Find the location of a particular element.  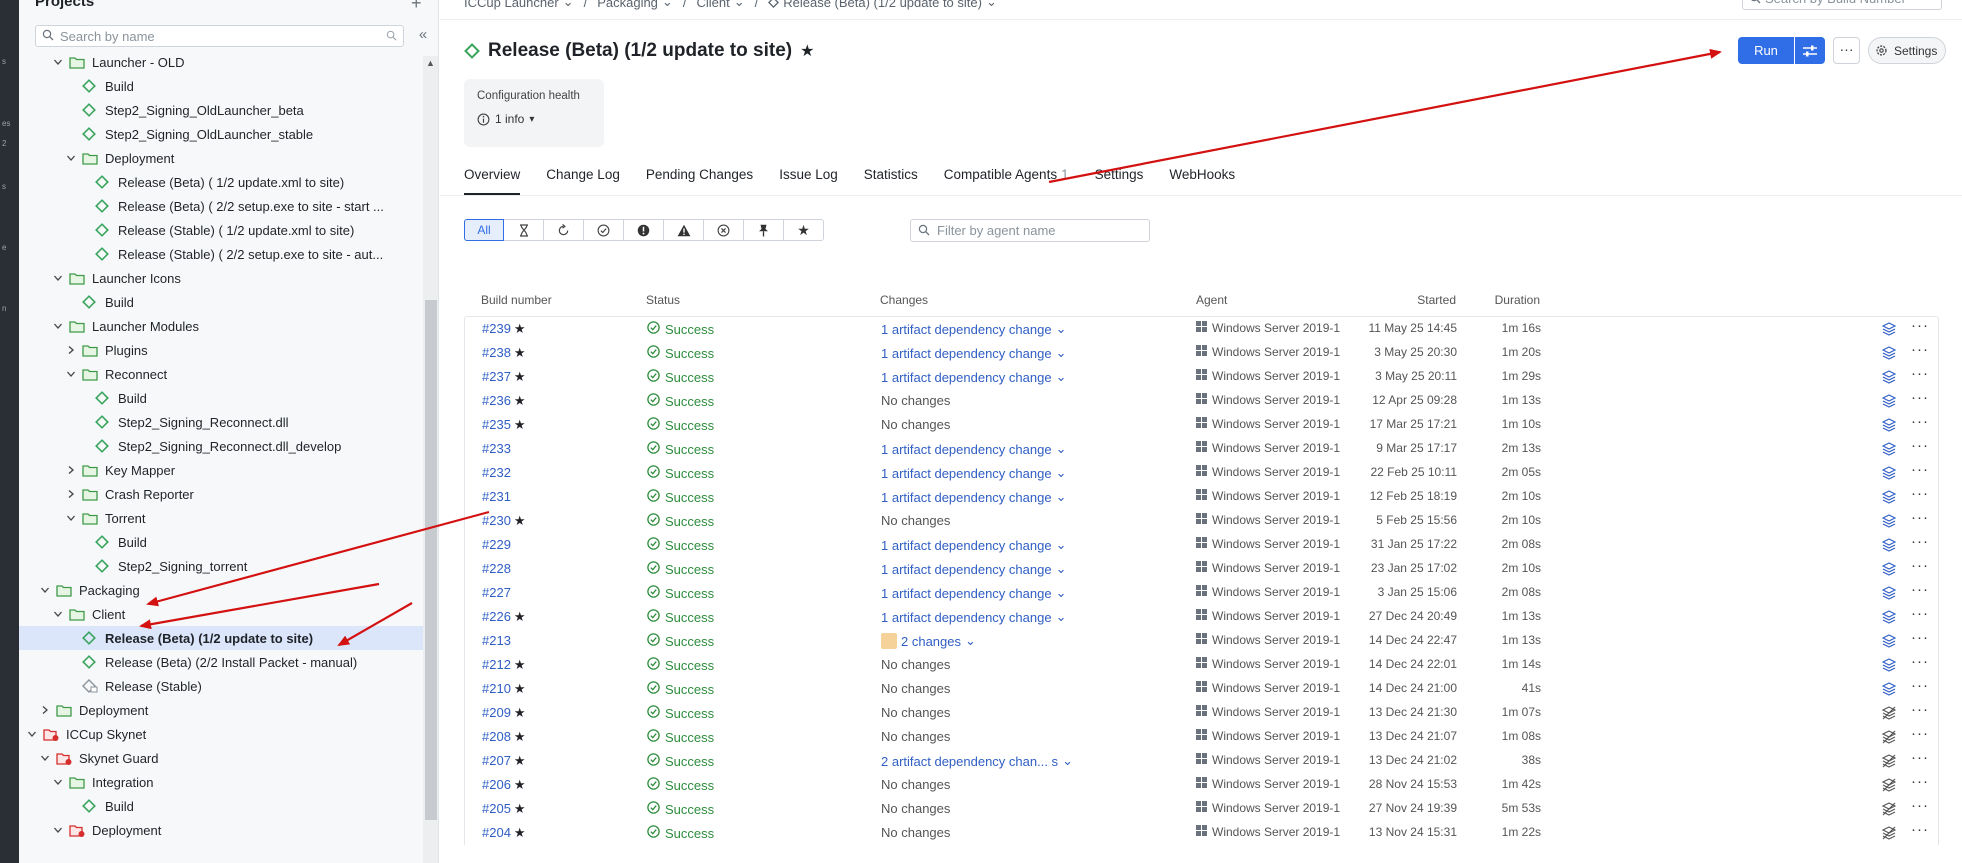

build-number-text: #229 is located at coordinates (496, 544).